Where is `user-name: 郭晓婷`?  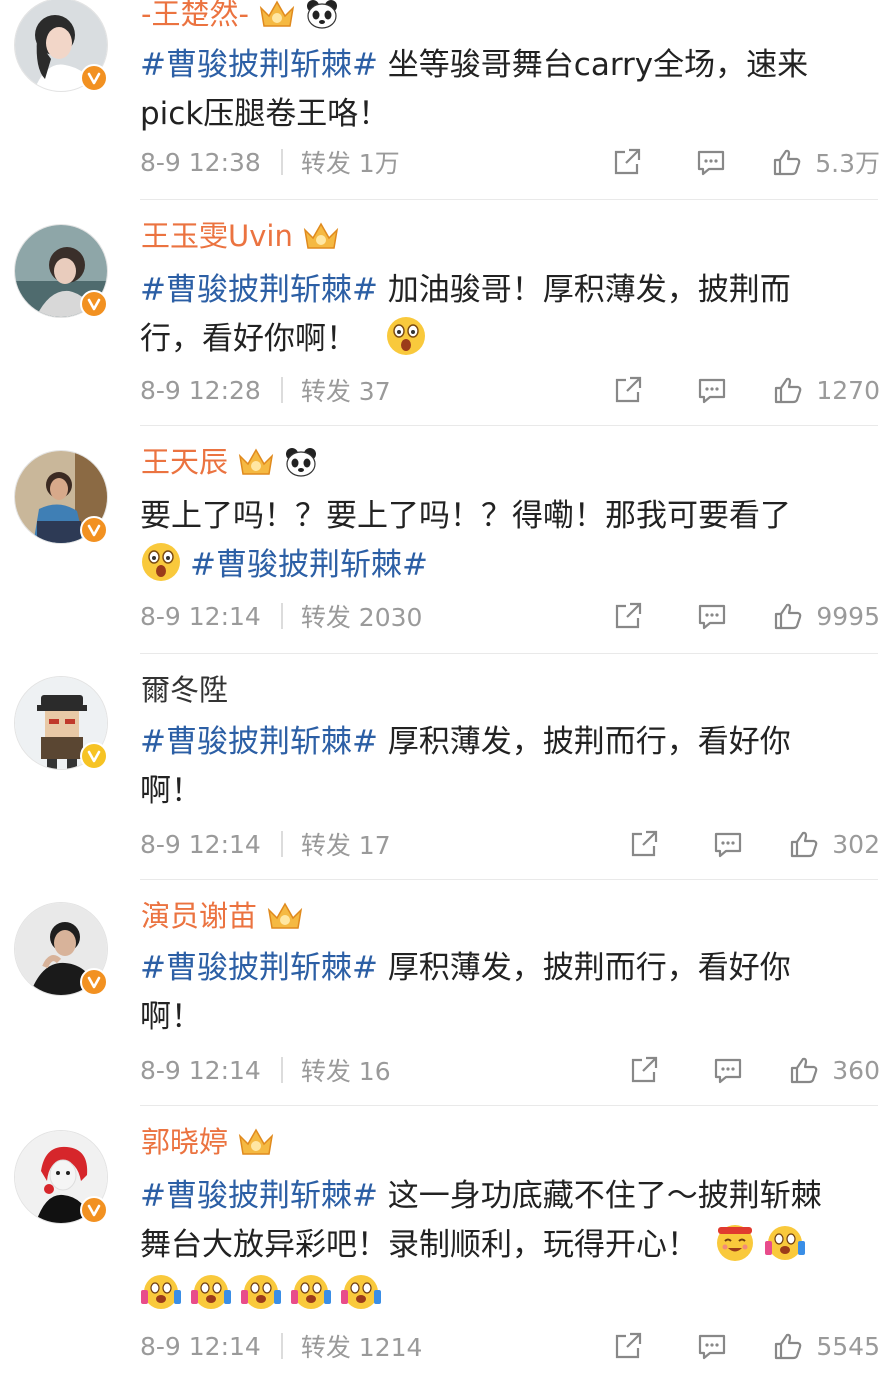 user-name: 郭晓婷 is located at coordinates (184, 1142).